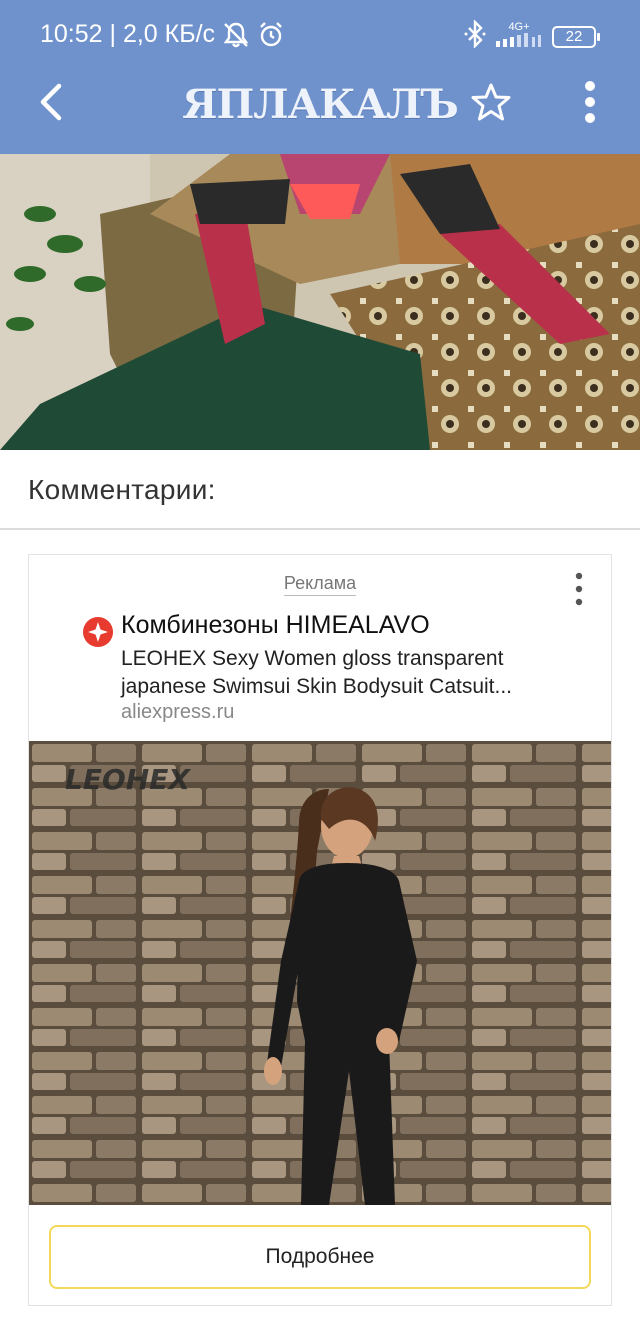 Image resolution: width=640 pixels, height=1330 pixels. I want to click on network-type-label: 4G+, so click(519, 26).